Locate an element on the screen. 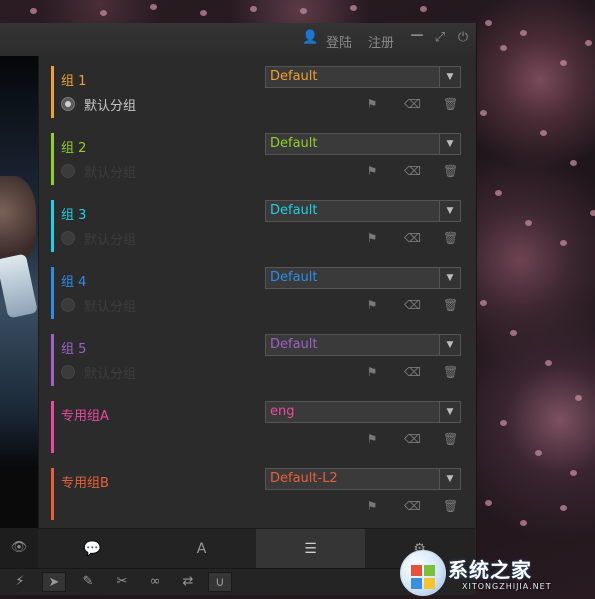 The image size is (595, 599). user-icon: 👤 is located at coordinates (310, 38).